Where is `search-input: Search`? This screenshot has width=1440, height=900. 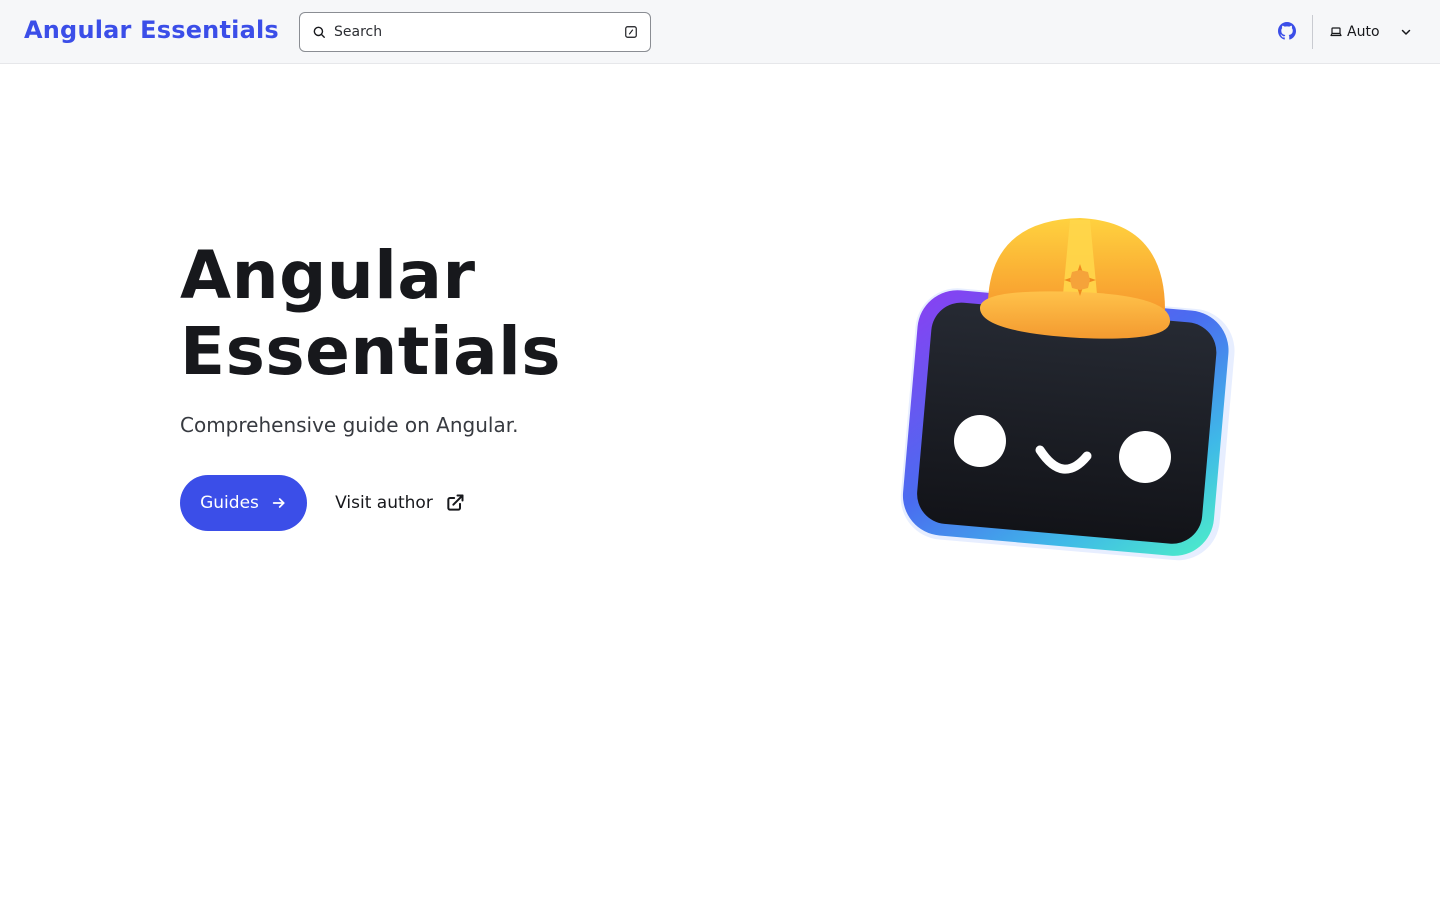
search-input: Search is located at coordinates (475, 32).